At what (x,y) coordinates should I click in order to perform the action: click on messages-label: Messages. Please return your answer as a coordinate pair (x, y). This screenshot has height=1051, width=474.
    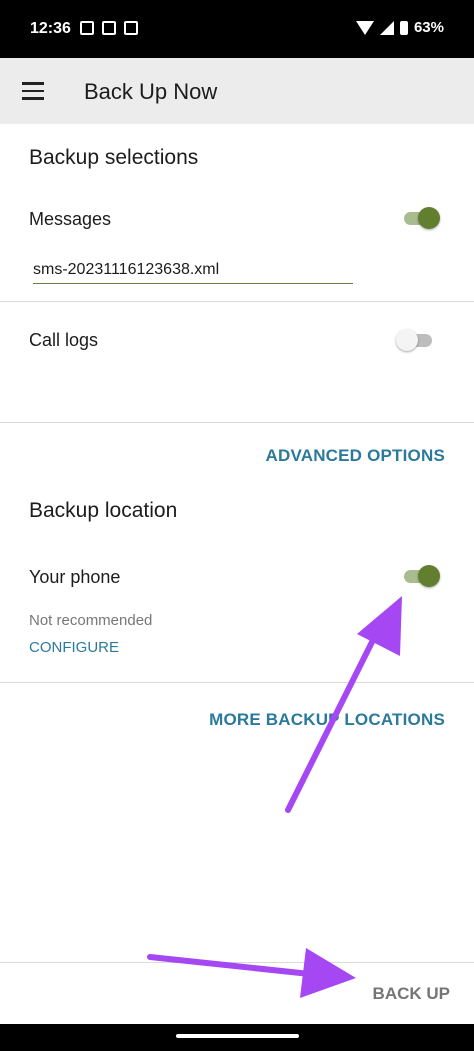
    Looking at the image, I should click on (70, 219).